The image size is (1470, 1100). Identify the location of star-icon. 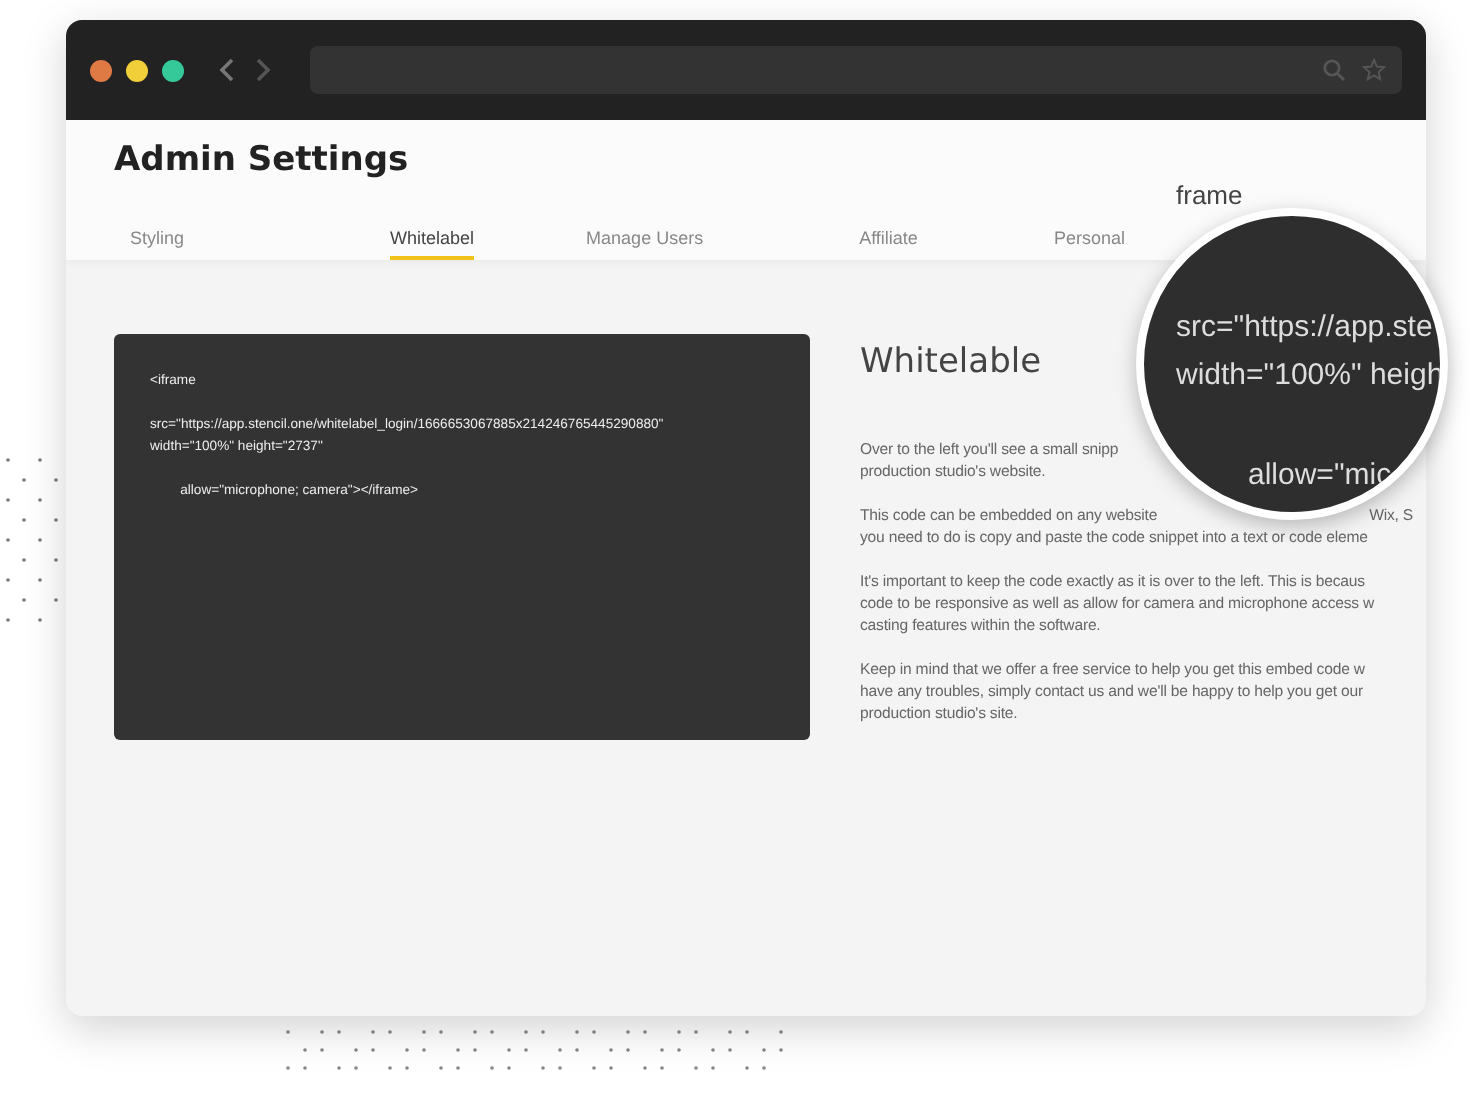
(1374, 70).